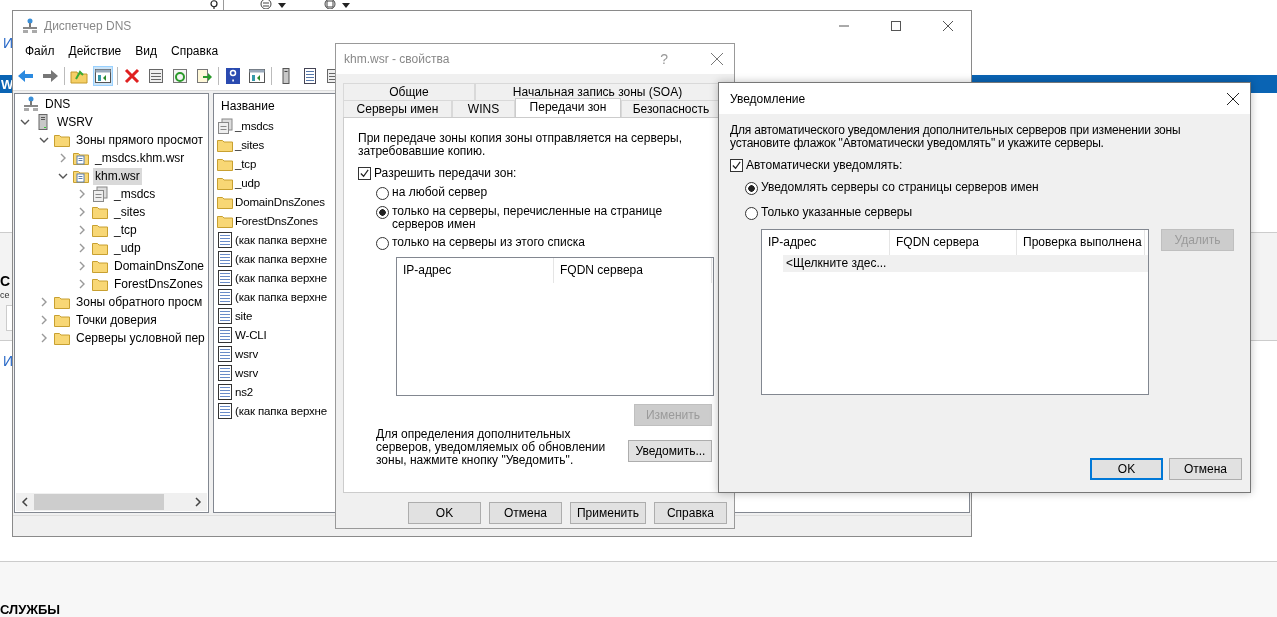 The image size is (1277, 617). What do you see at coordinates (58, 104) in the screenshot?
I see `tree-item: DNS` at bounding box center [58, 104].